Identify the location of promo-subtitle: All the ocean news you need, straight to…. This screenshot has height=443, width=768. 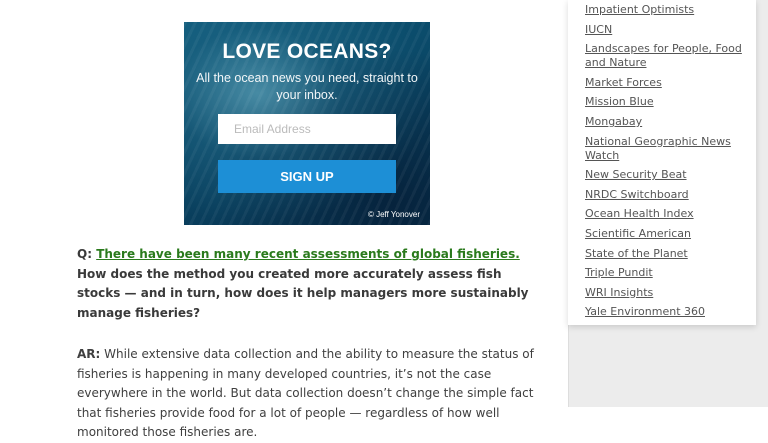
(307, 86).